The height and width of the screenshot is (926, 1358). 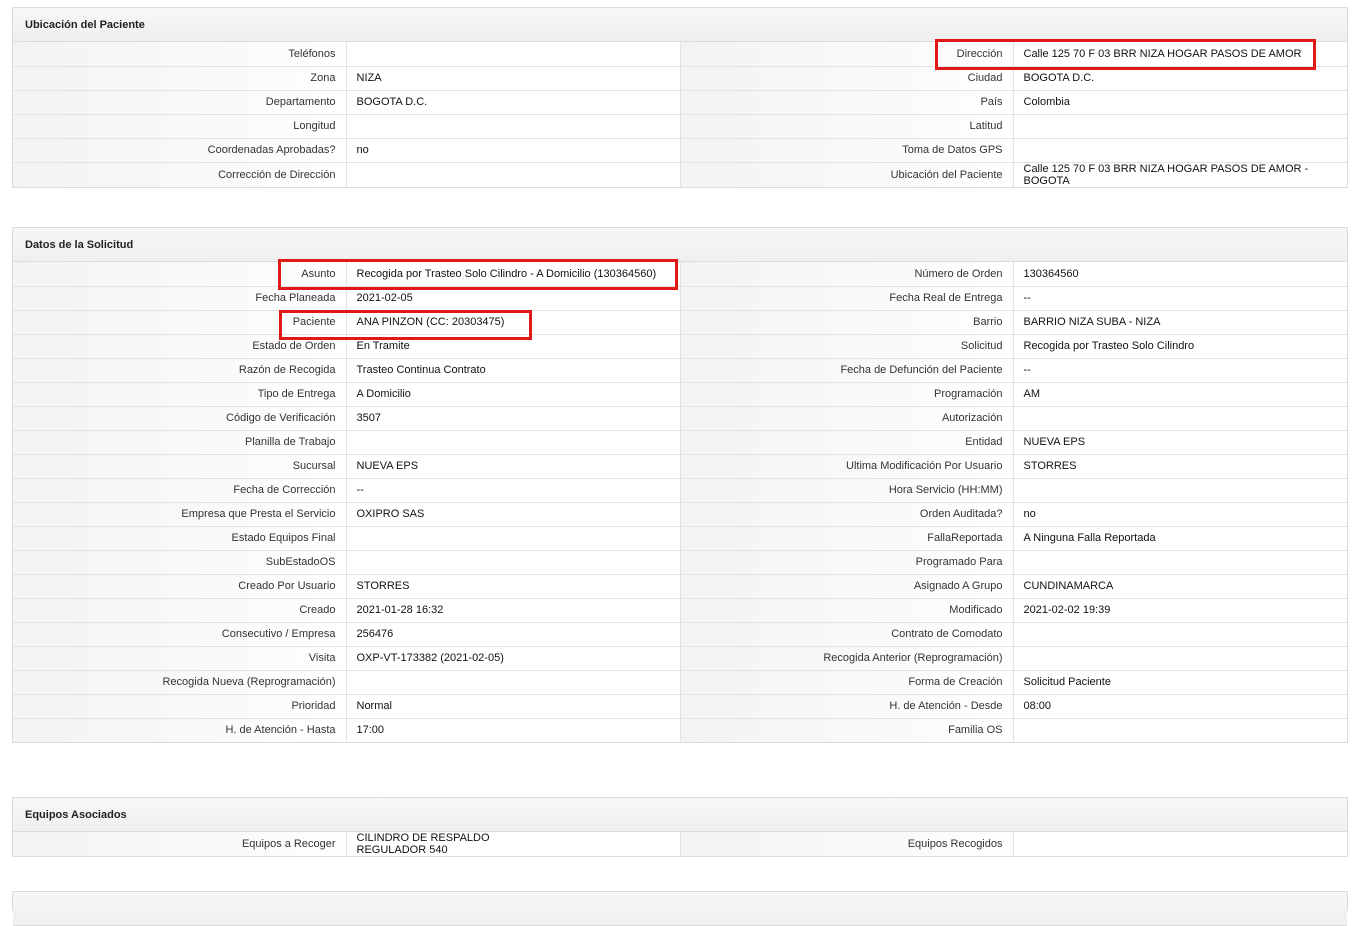 I want to click on field-label: Recogida Anterior (Reprogramación), so click(x=847, y=657).